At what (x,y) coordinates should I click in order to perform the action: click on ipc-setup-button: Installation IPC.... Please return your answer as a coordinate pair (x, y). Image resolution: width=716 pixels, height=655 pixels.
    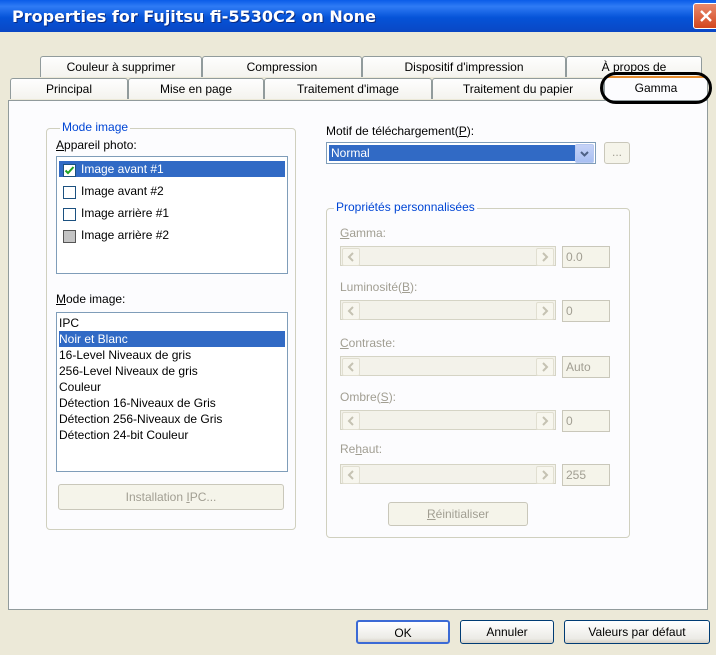
    Looking at the image, I should click on (171, 497).